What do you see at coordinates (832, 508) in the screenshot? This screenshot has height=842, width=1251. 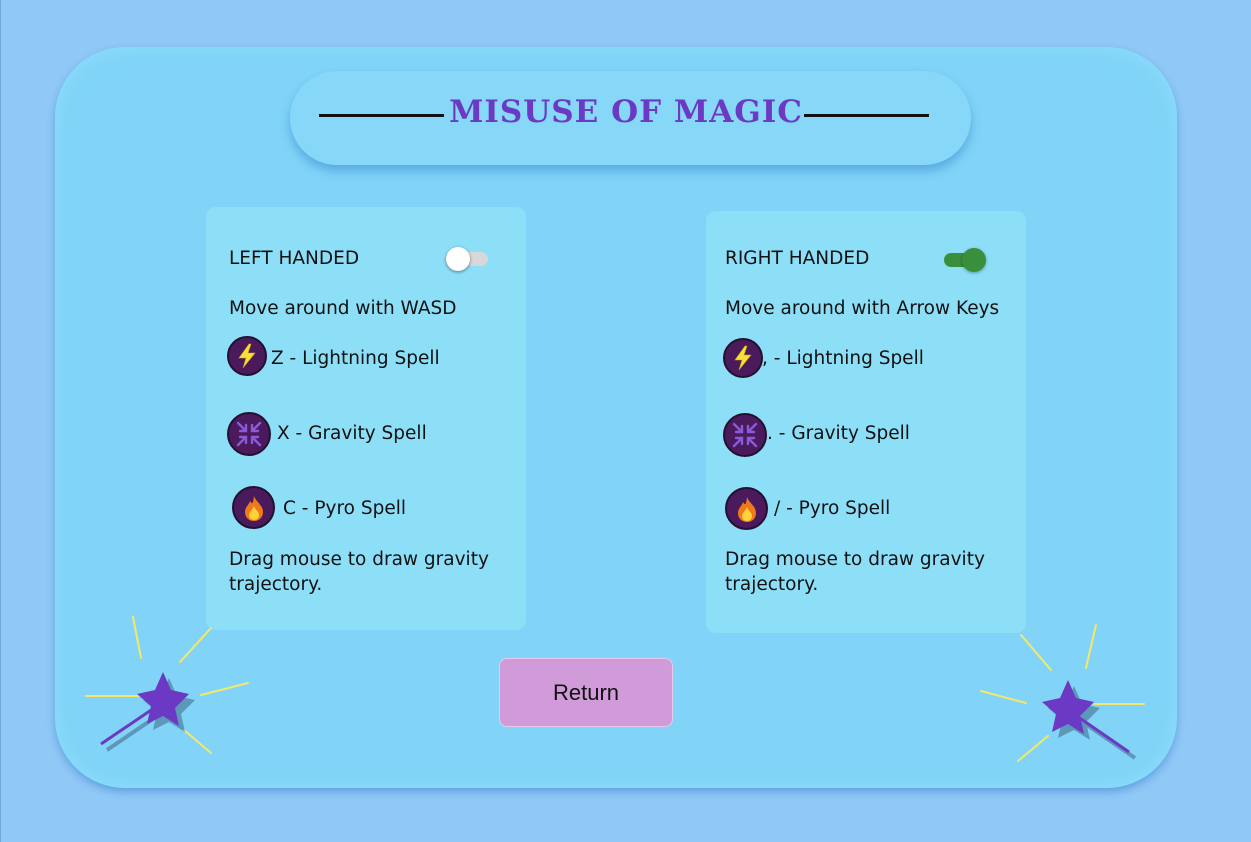 I see `right-pyro-label: / - Pyro Spell` at bounding box center [832, 508].